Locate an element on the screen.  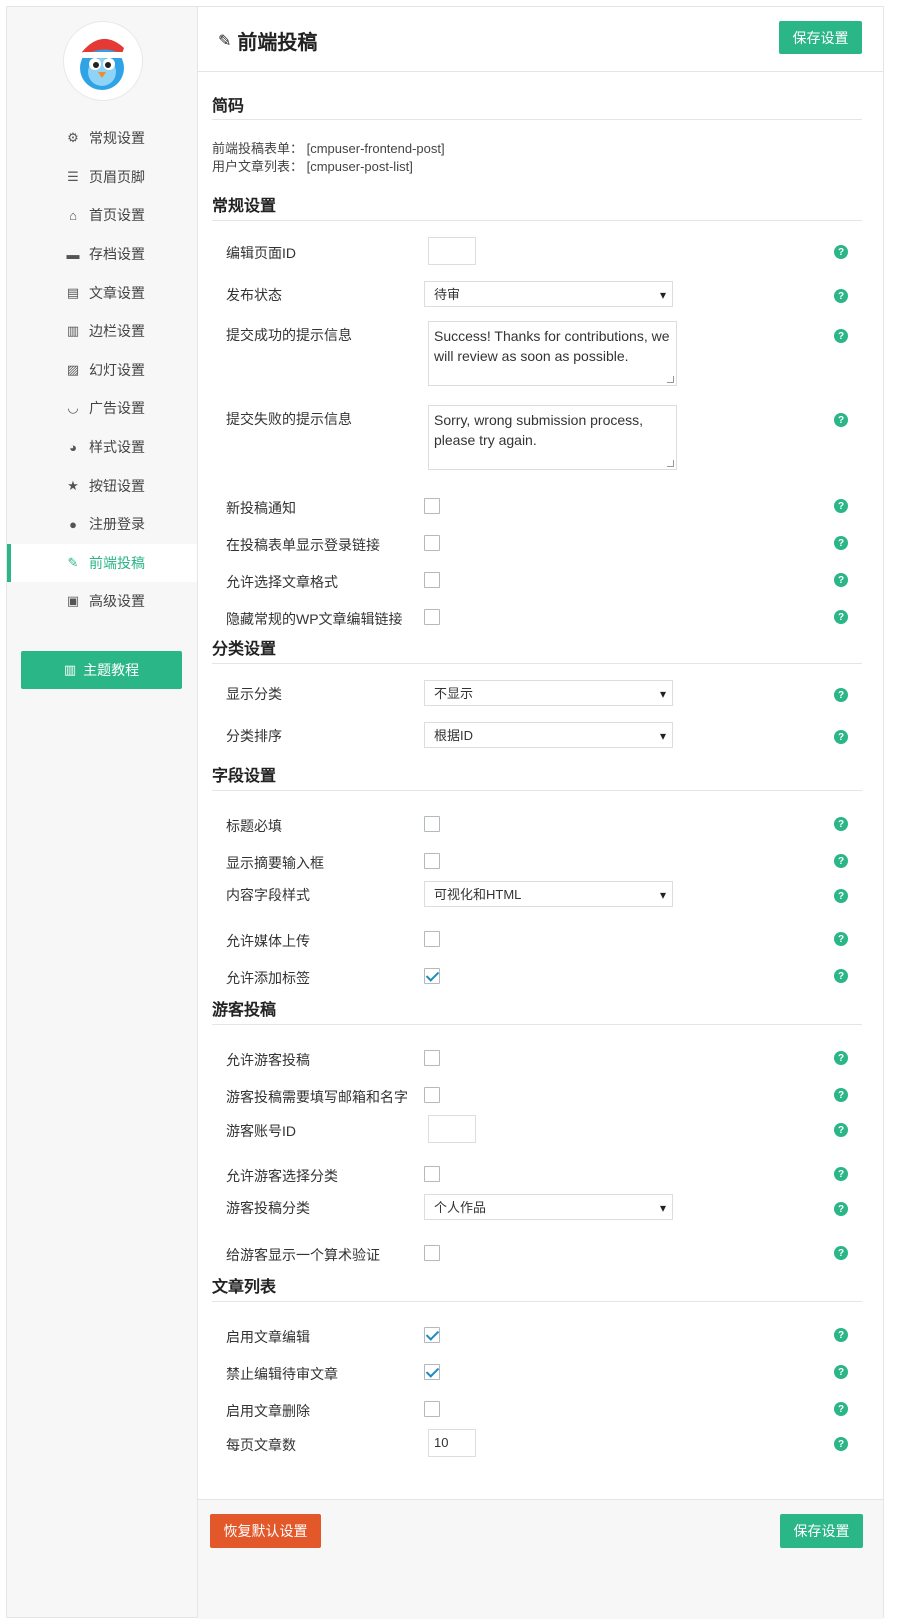
row-publish-status: 发布状态 待审 ? is located at coordinates (537, 301).